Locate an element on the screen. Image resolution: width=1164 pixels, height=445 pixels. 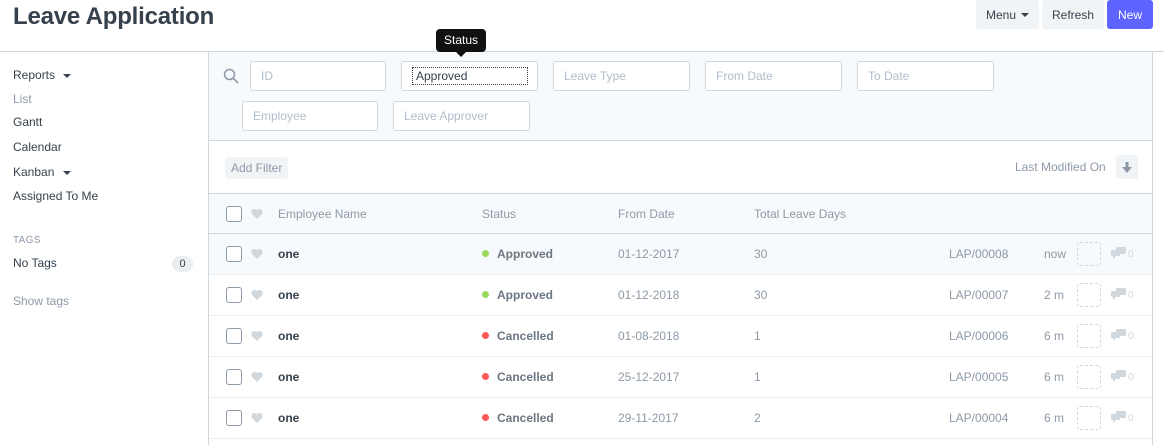
sidebar-item-no-tags: No Tags is located at coordinates (35, 263).